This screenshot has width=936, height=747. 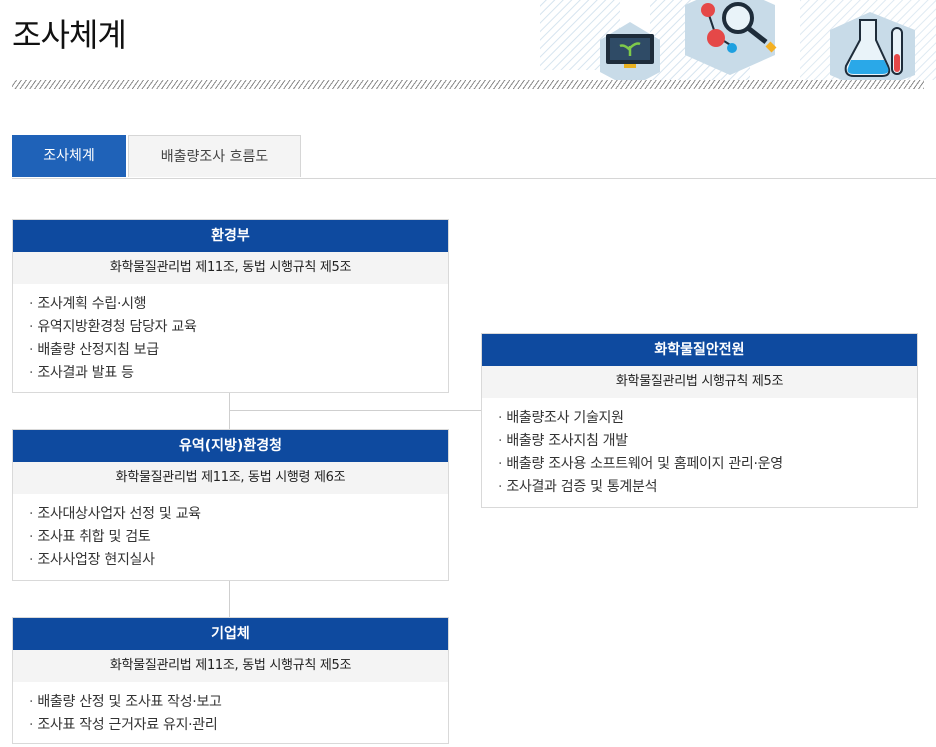 What do you see at coordinates (238, 327) in the screenshot?
I see `list-item: 유역지방환경청 담당자 교육` at bounding box center [238, 327].